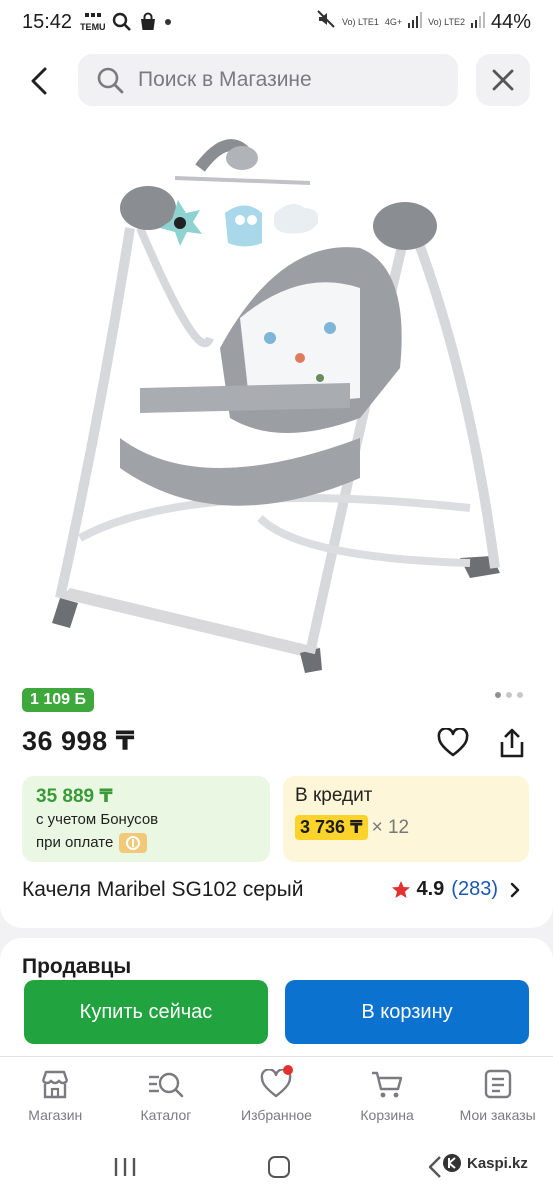  Describe the element at coordinates (390, 827) in the screenshot. I see `credit-multiplier: × 12` at that location.